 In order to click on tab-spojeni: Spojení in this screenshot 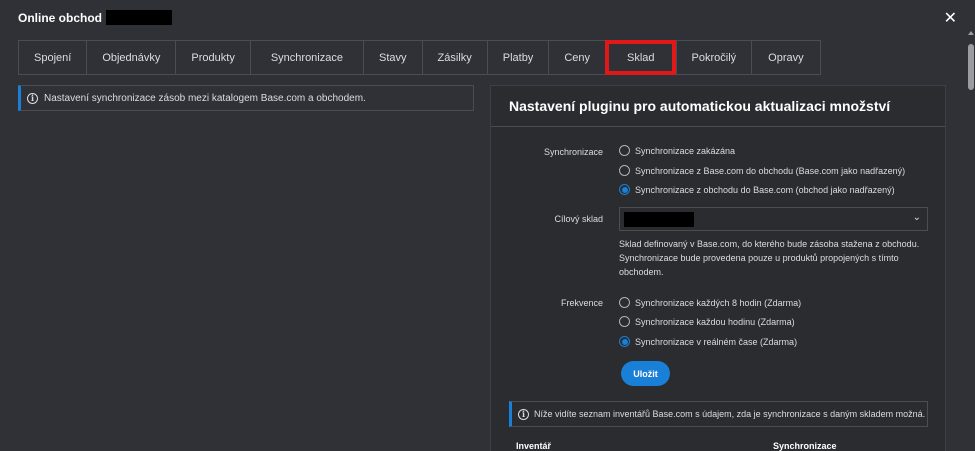, I will do `click(52, 57)`.